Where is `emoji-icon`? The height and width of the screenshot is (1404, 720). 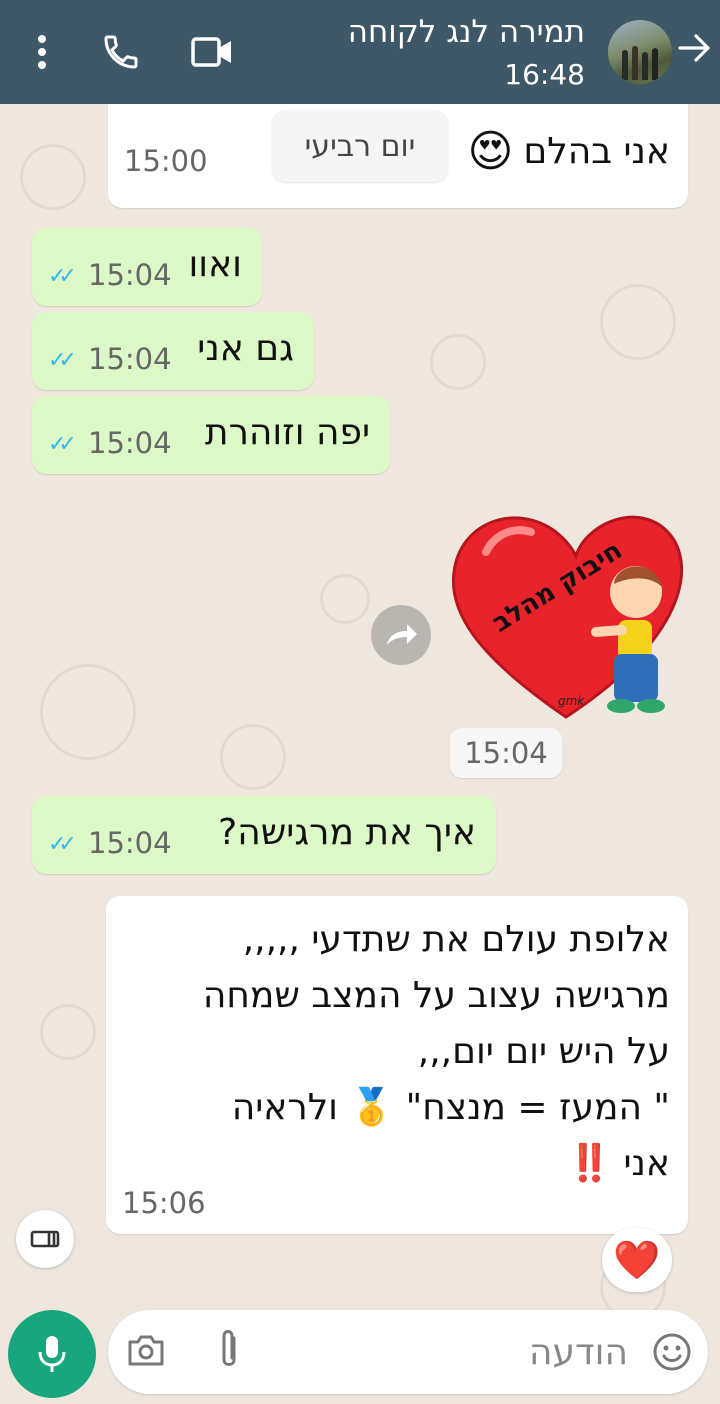
emoji-icon is located at coordinates (672, 1354).